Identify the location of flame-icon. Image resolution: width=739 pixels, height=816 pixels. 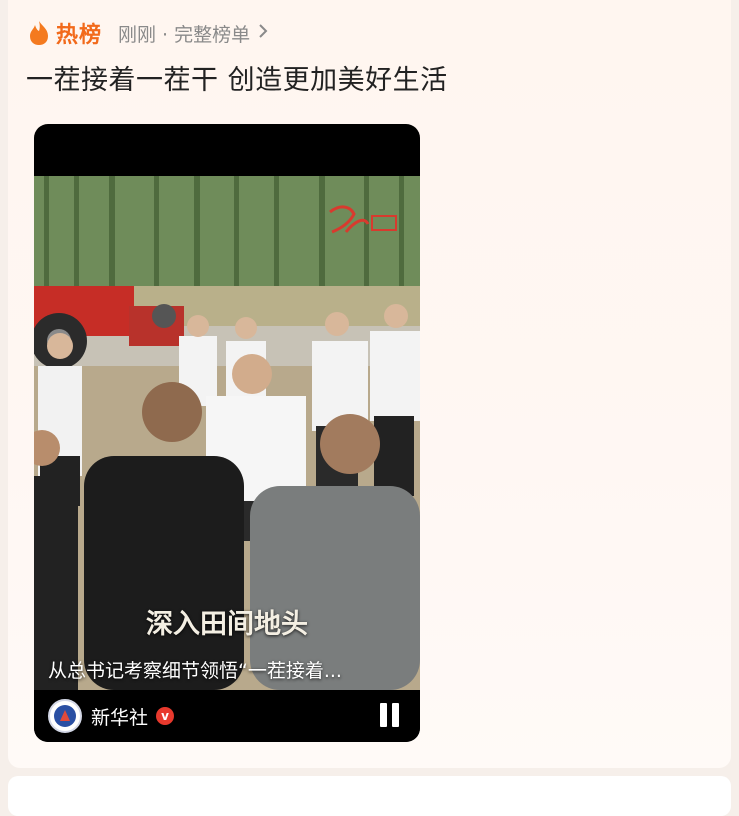
(39, 33).